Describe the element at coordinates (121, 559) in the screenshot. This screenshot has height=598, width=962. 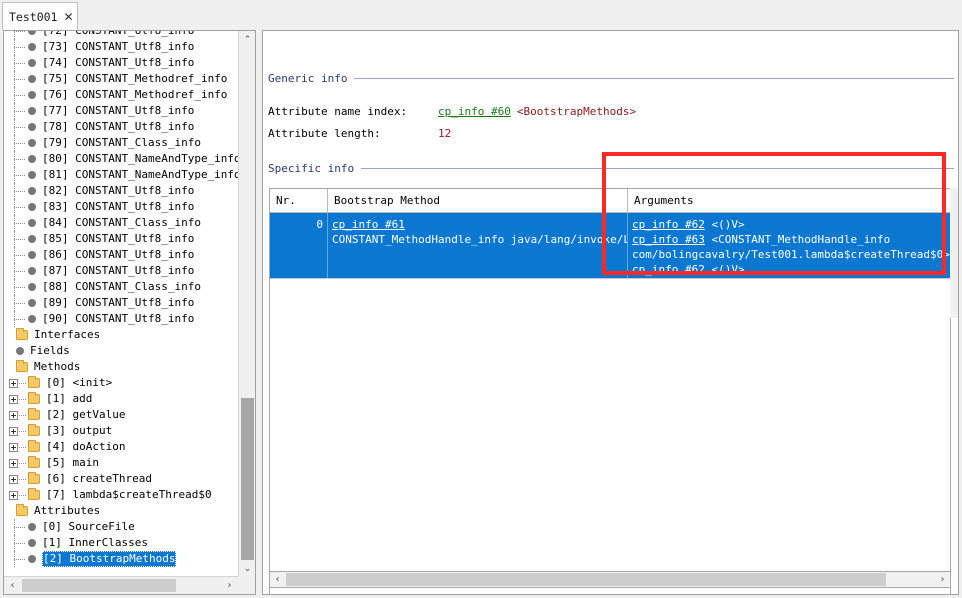
I see `tree-item-attribute-bootstrapmethods: [2] BootstrapMethods` at that location.